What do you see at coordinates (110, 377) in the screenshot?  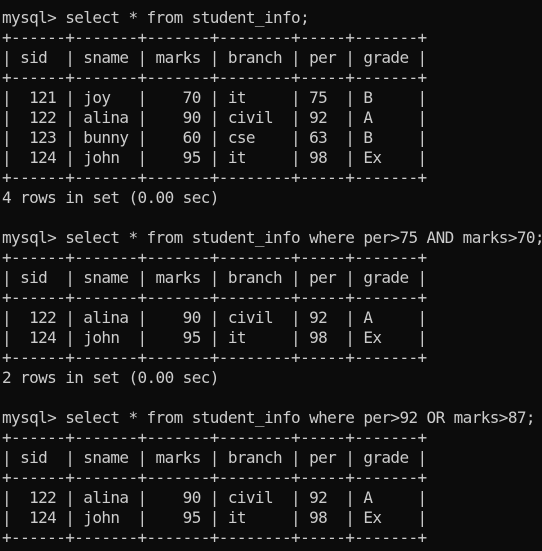 I see `result-summary-line: 2 rows in set (0.00 sec)` at bounding box center [110, 377].